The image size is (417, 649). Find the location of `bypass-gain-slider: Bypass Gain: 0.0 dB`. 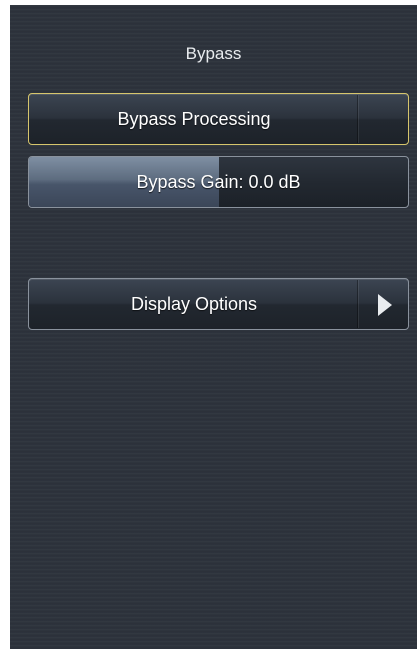

bypass-gain-slider: Bypass Gain: 0.0 dB is located at coordinates (218, 182).